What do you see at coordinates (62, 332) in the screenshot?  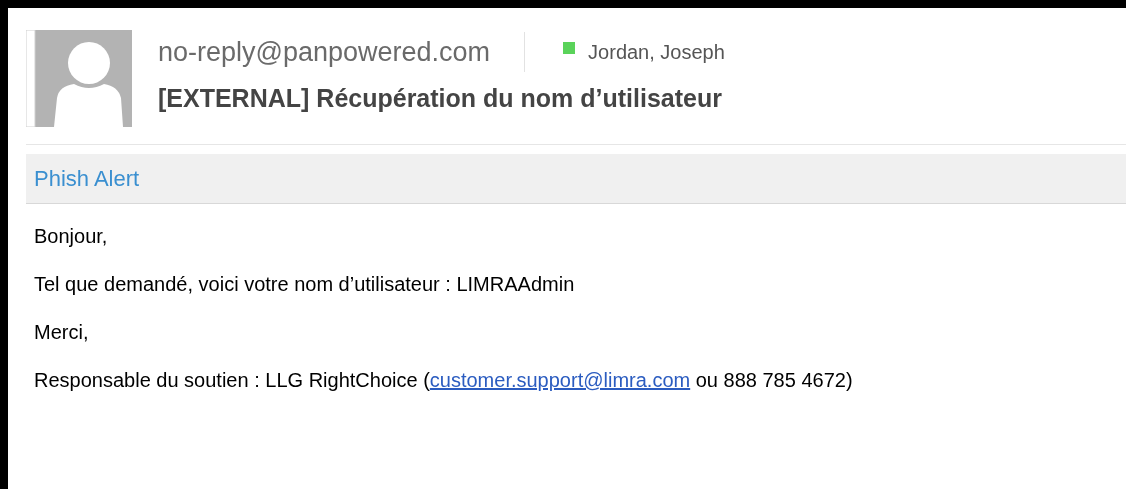 I see `body-paragraph: Merci,` at bounding box center [62, 332].